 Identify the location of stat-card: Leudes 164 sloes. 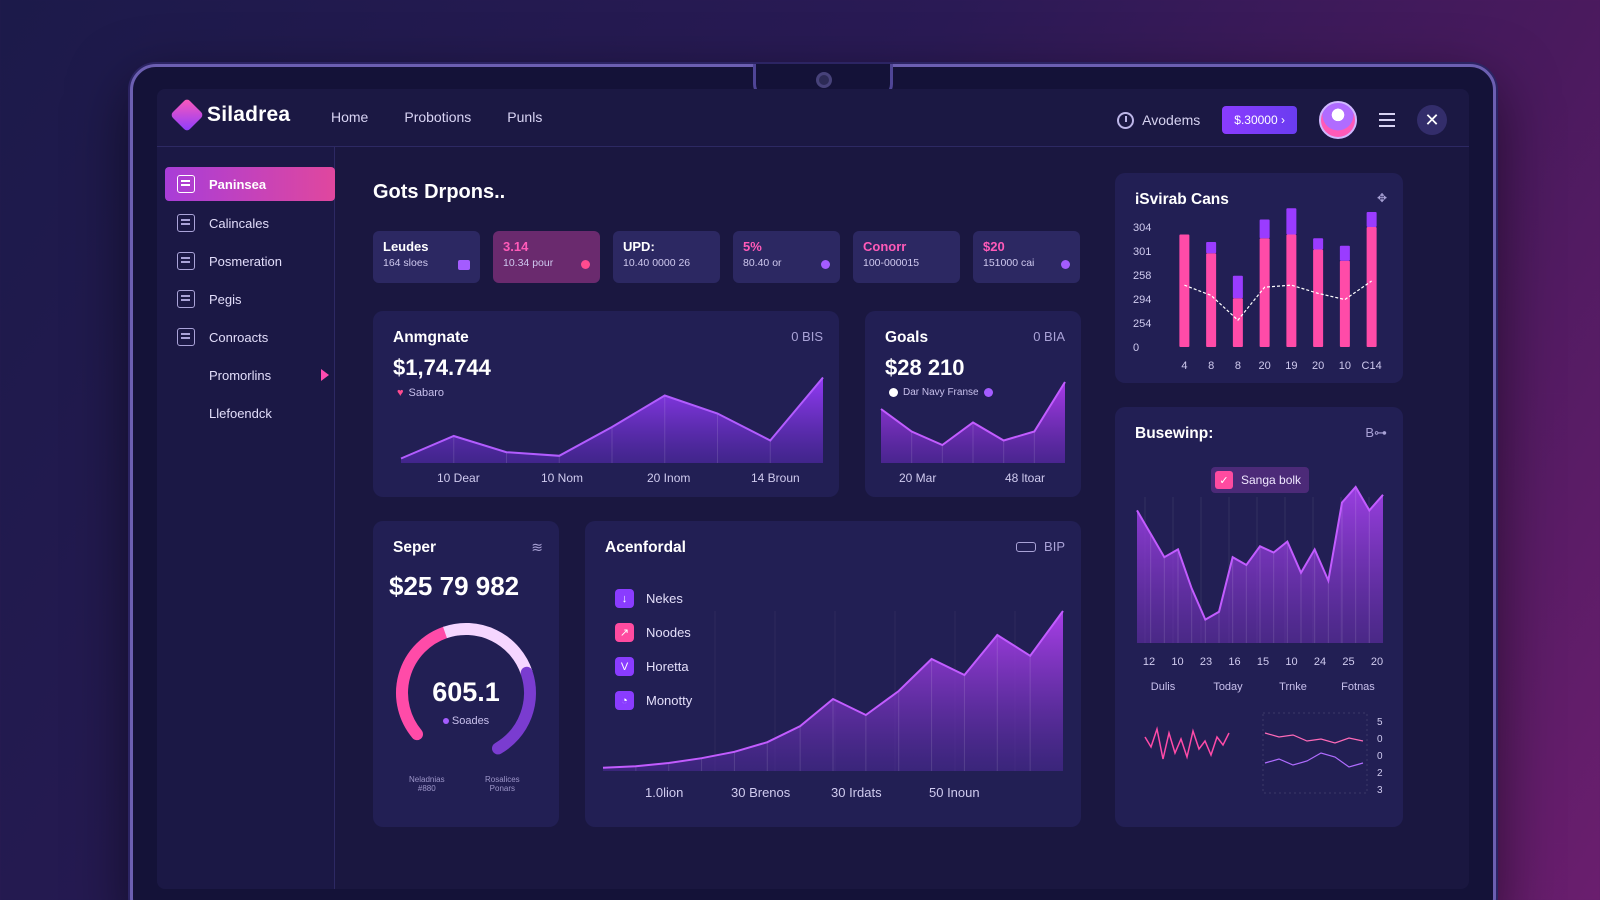
(426, 257).